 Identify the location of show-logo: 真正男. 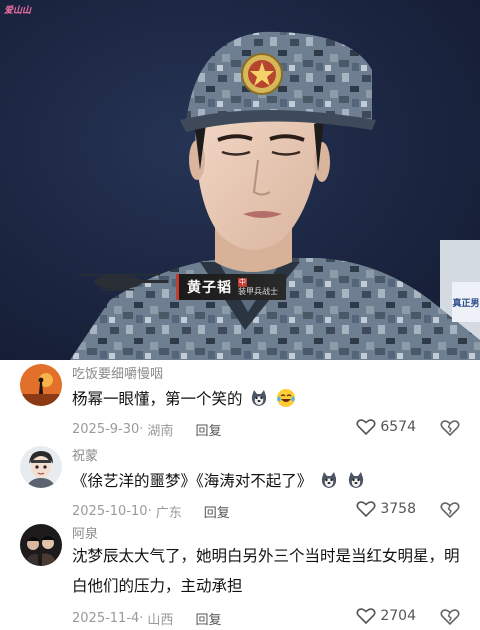
(466, 302).